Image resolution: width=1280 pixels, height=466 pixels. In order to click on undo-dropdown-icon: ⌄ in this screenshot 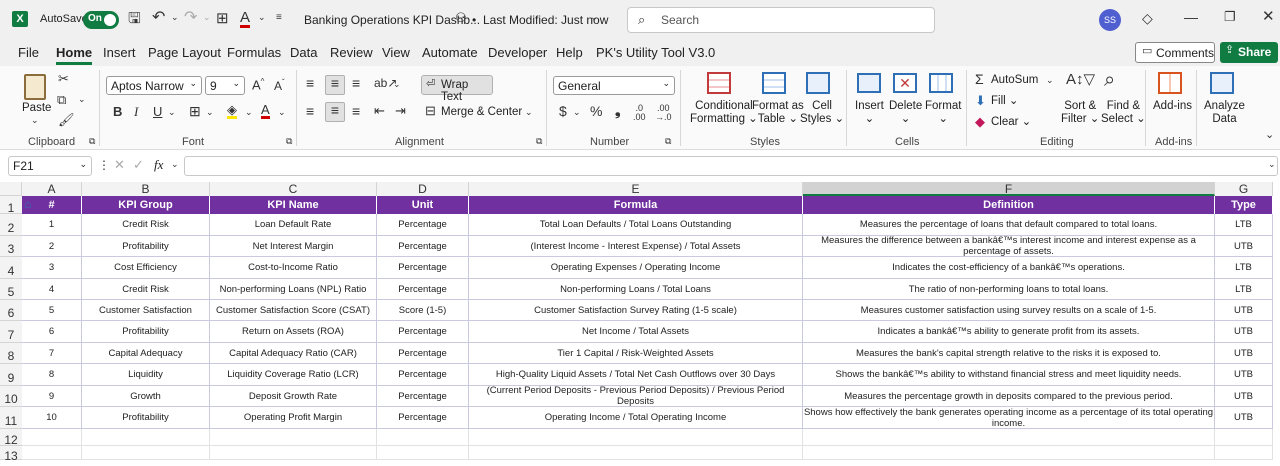, I will do `click(175, 17)`.